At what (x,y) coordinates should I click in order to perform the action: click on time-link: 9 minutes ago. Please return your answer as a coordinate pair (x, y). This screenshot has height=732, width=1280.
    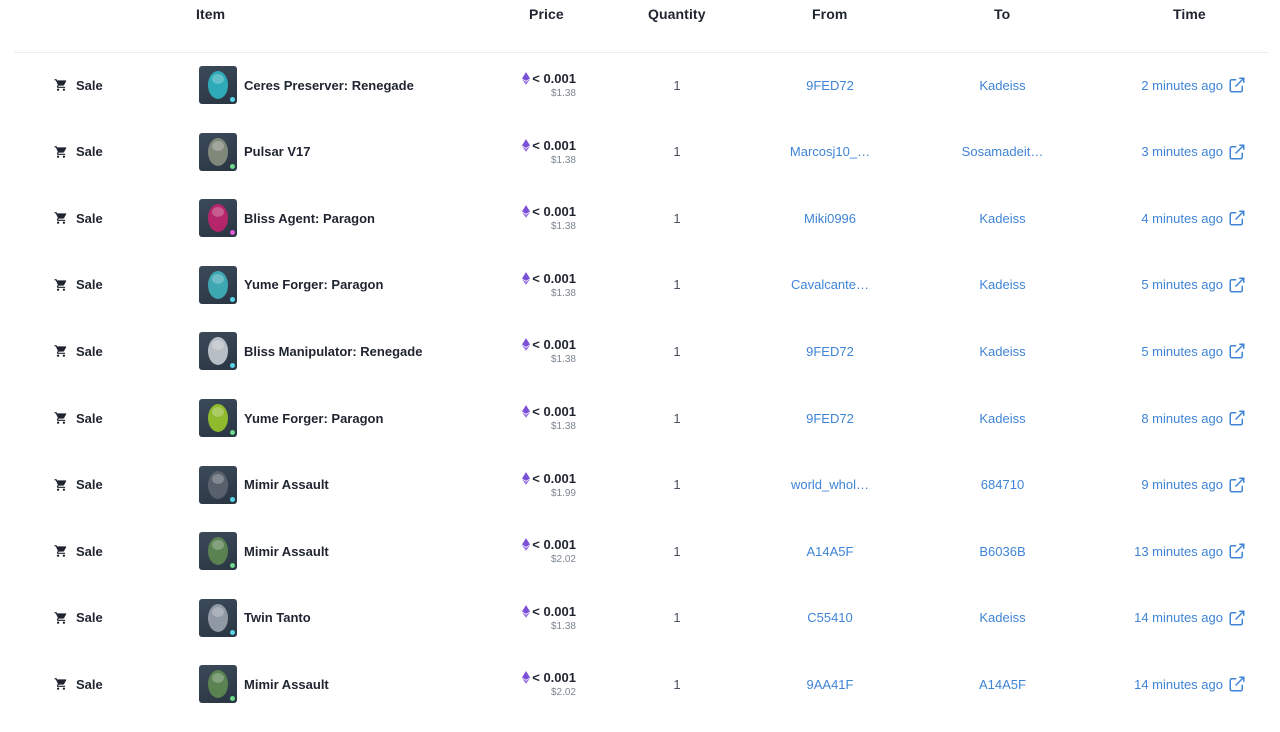
    Looking at the image, I should click on (1193, 485).